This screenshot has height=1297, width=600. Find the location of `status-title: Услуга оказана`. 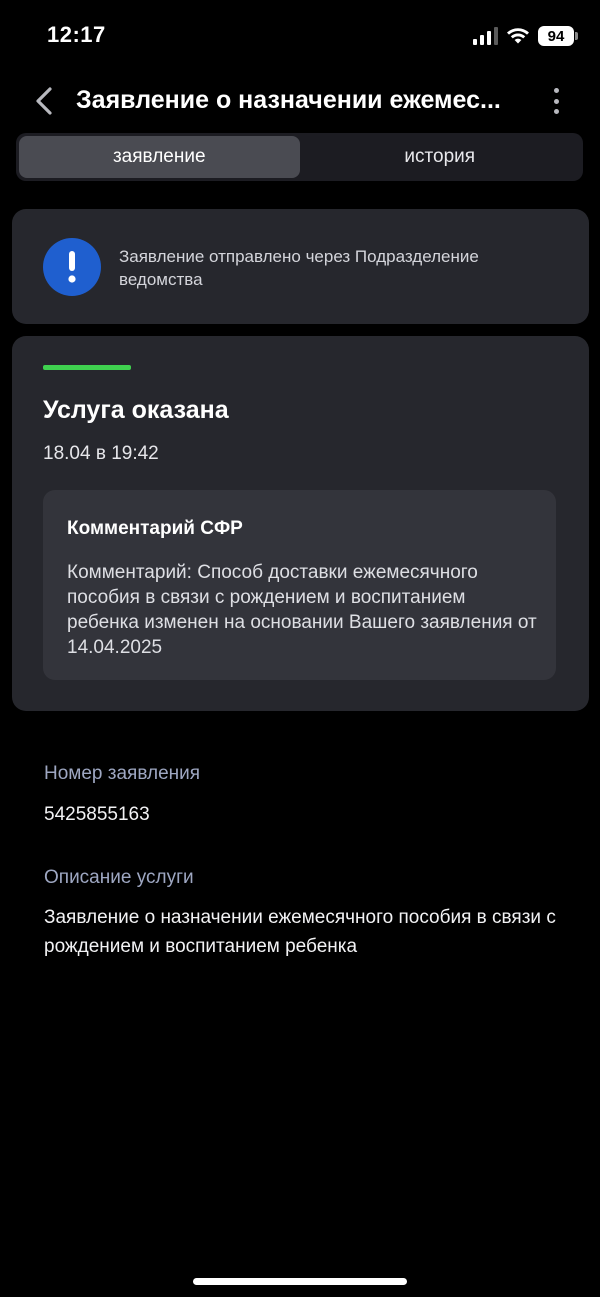

status-title: Услуга оказана is located at coordinates (136, 410).